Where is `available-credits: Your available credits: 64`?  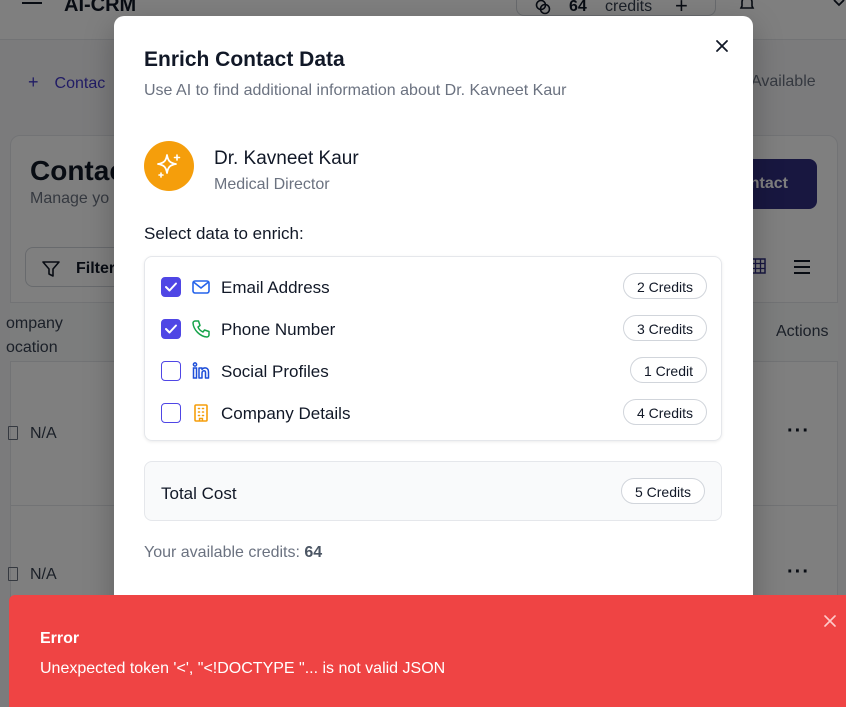
available-credits: Your available credits: 64 is located at coordinates (233, 553).